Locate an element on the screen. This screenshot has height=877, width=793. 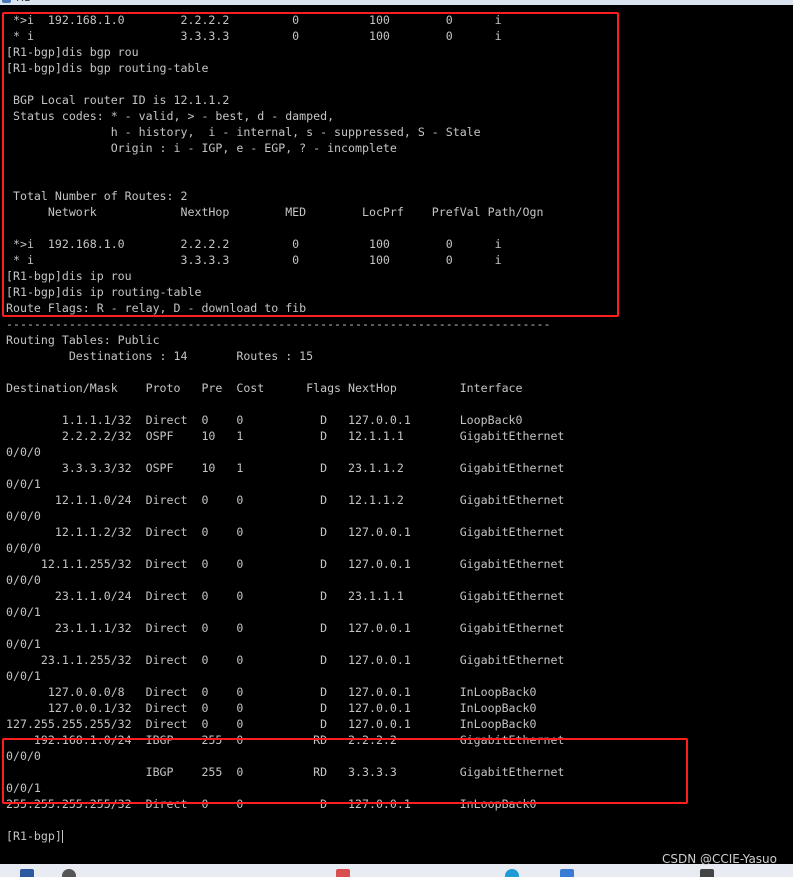
terminal-line: [R1-bgp]dis ip routing-table is located at coordinates (104, 292).